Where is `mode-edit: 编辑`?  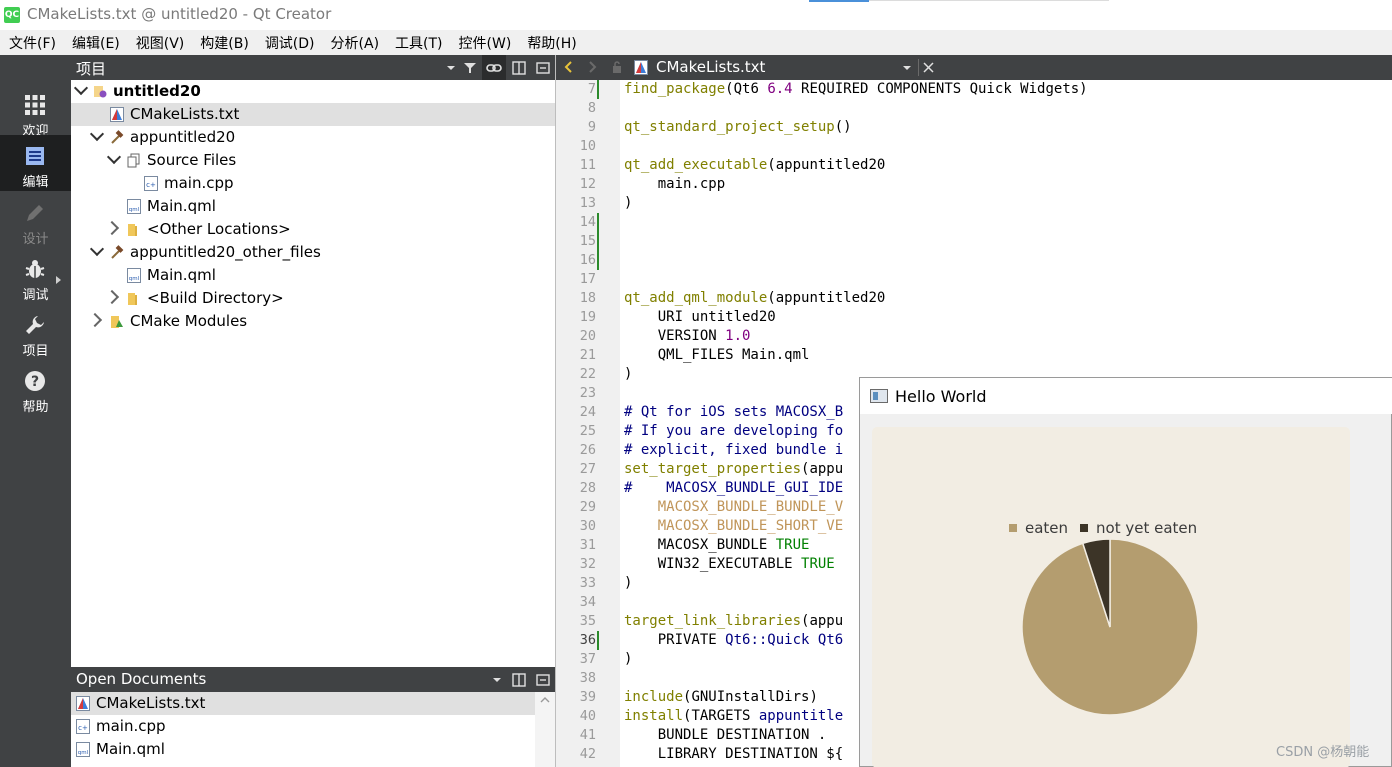
mode-edit: 编辑 is located at coordinates (35, 163).